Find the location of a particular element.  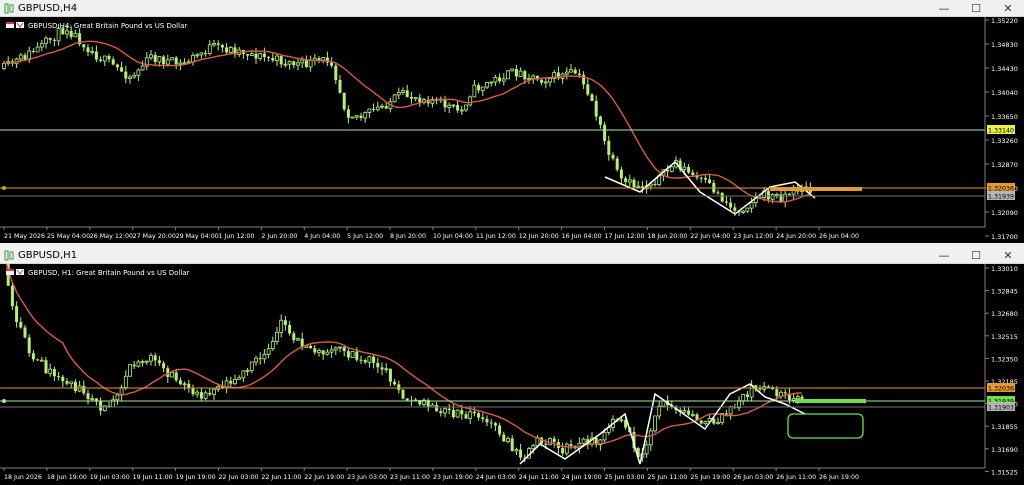

price-tick-label: 1.31700 is located at coordinates (1004, 237).